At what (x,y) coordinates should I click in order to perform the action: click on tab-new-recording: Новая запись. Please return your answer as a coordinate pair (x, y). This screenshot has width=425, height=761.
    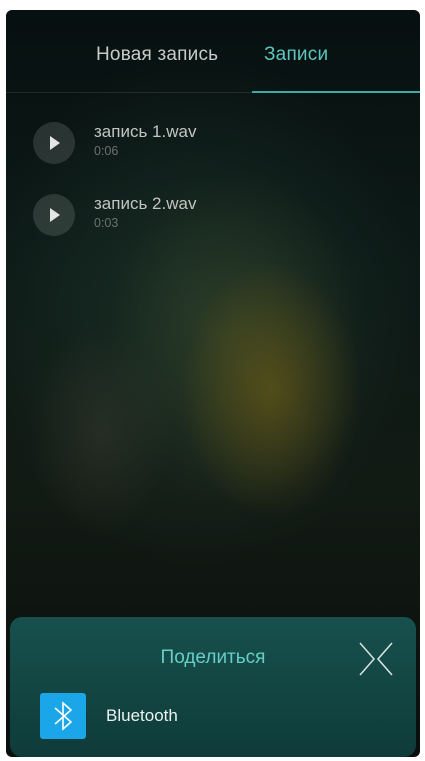
    Looking at the image, I should click on (157, 55).